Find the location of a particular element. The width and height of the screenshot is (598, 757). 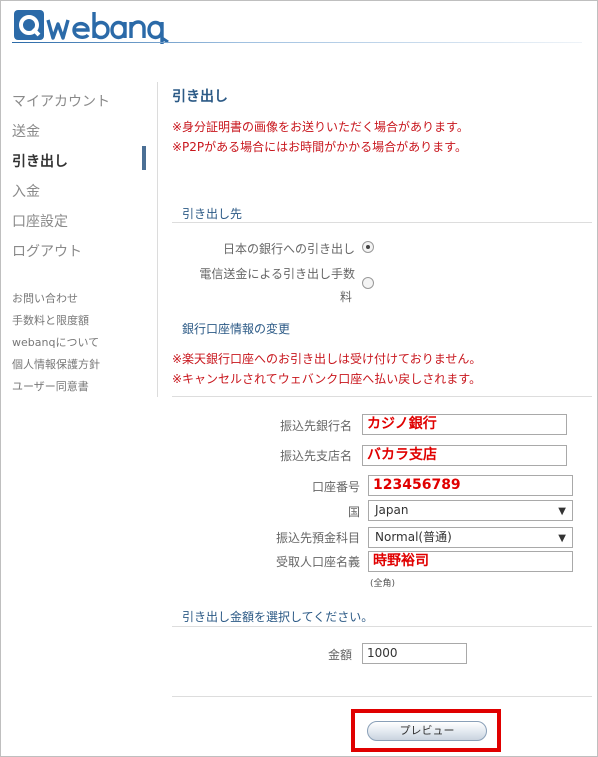

holder-name-hint: (全角) is located at coordinates (383, 584).